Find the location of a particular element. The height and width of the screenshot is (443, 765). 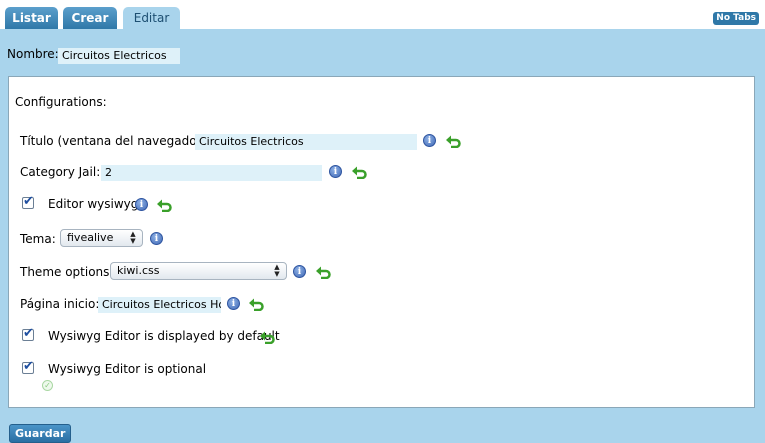

wysiwyg-default-label: Wysiwyg Editor is displayed by default is located at coordinates (164, 336).